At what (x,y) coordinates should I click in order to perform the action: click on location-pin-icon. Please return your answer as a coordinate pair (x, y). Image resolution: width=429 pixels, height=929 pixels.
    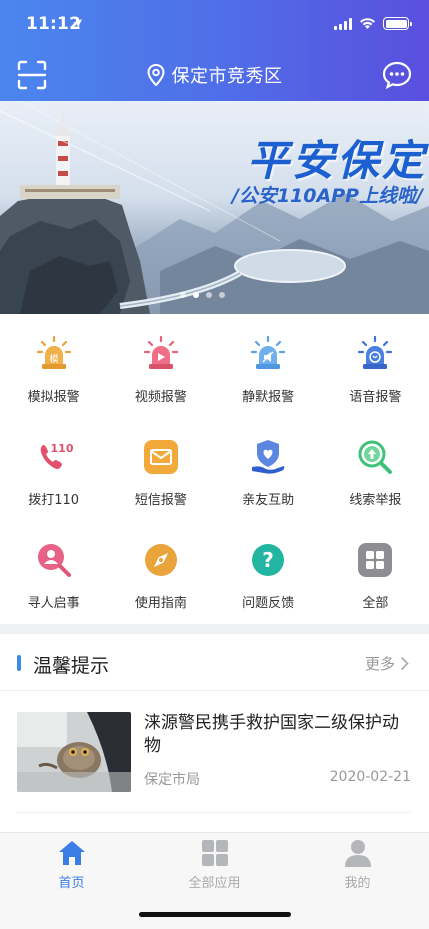
    Looking at the image, I should click on (155, 75).